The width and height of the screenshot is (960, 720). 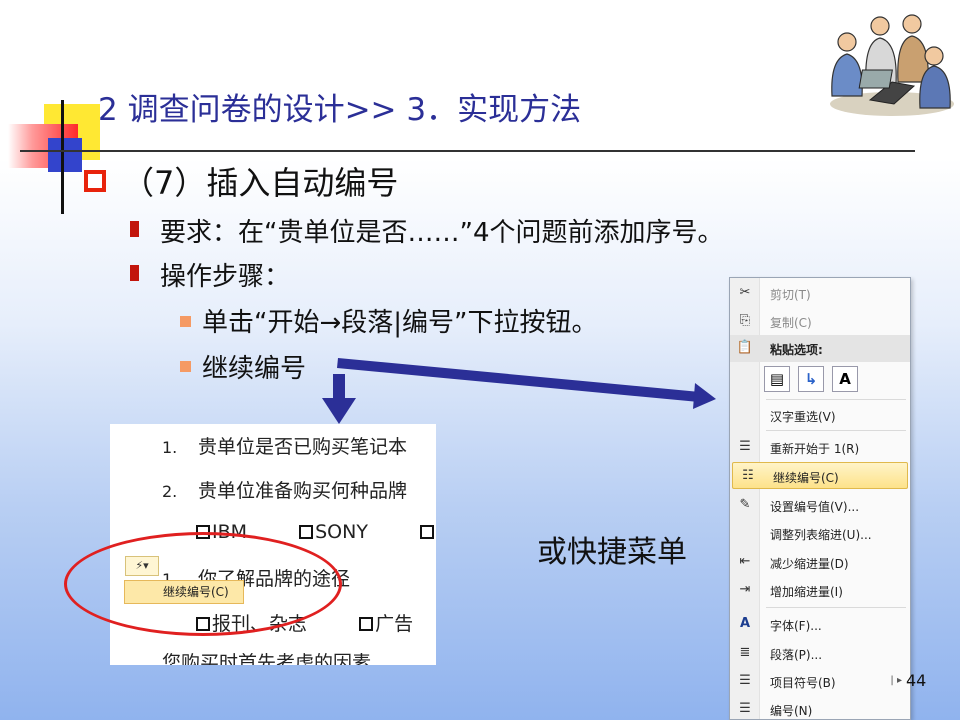 I want to click on menu-item-label: 粘贴选项:, so click(x=796, y=350).